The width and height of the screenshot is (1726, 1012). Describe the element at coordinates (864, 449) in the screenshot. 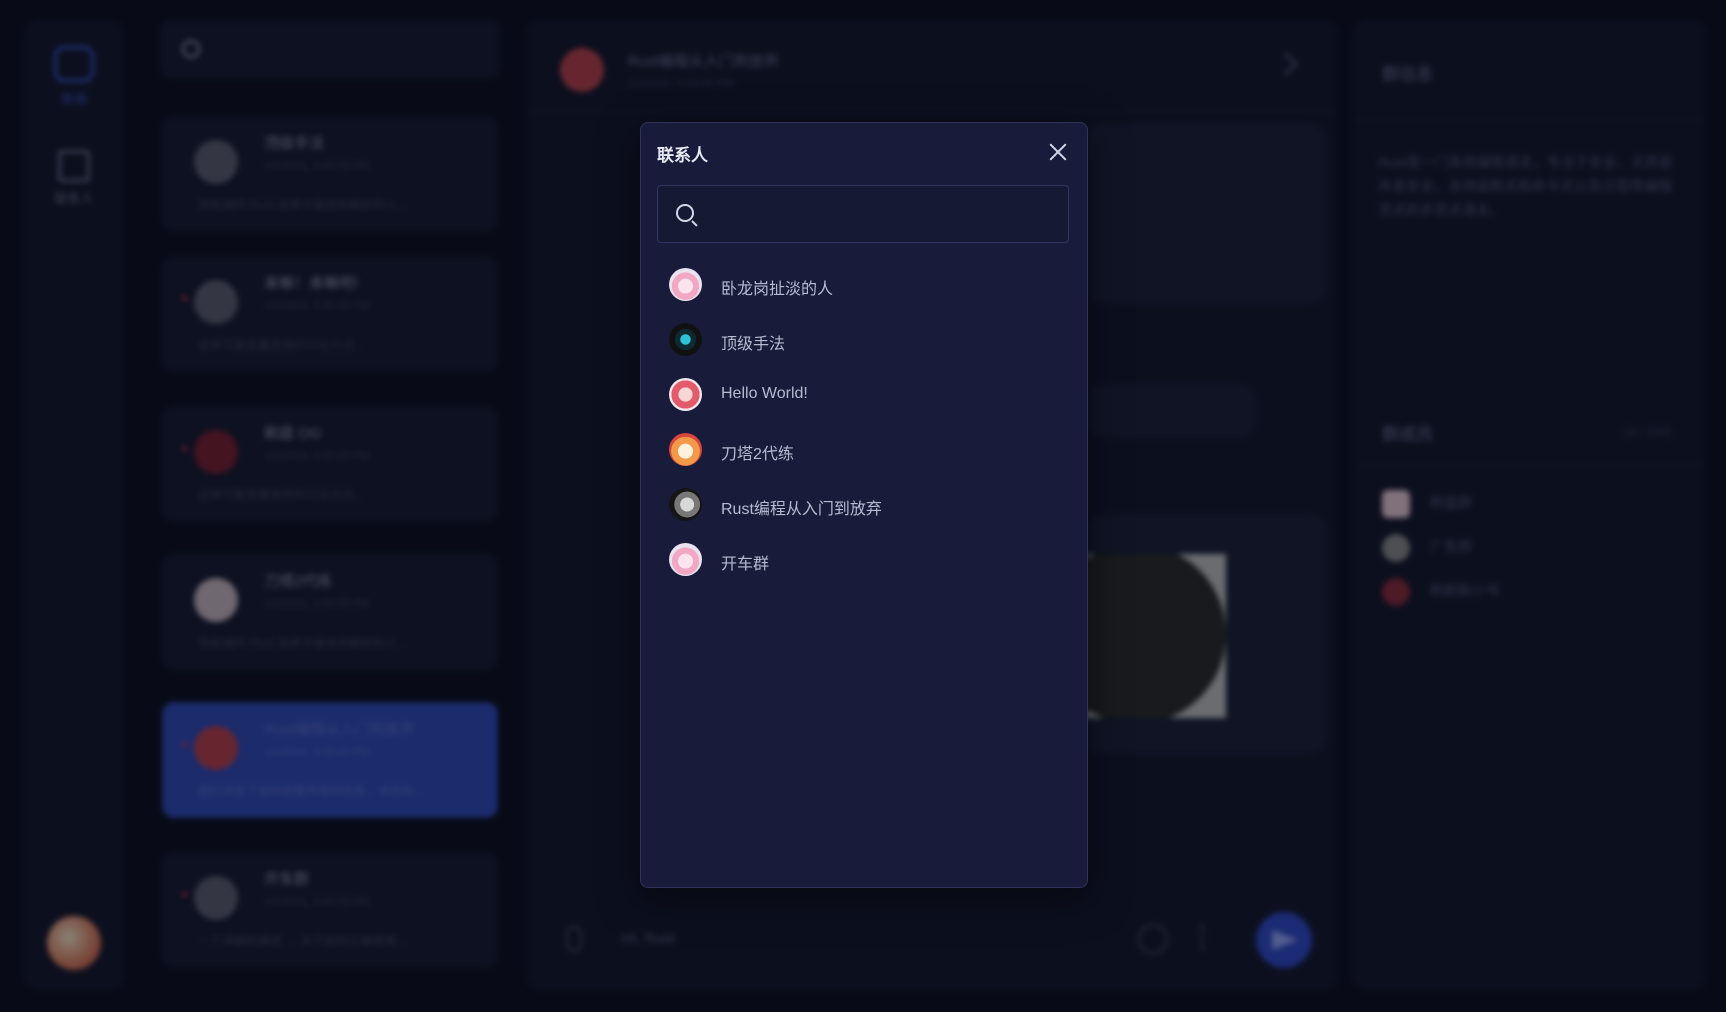

I see `contact-item: 刀塔2代练` at that location.